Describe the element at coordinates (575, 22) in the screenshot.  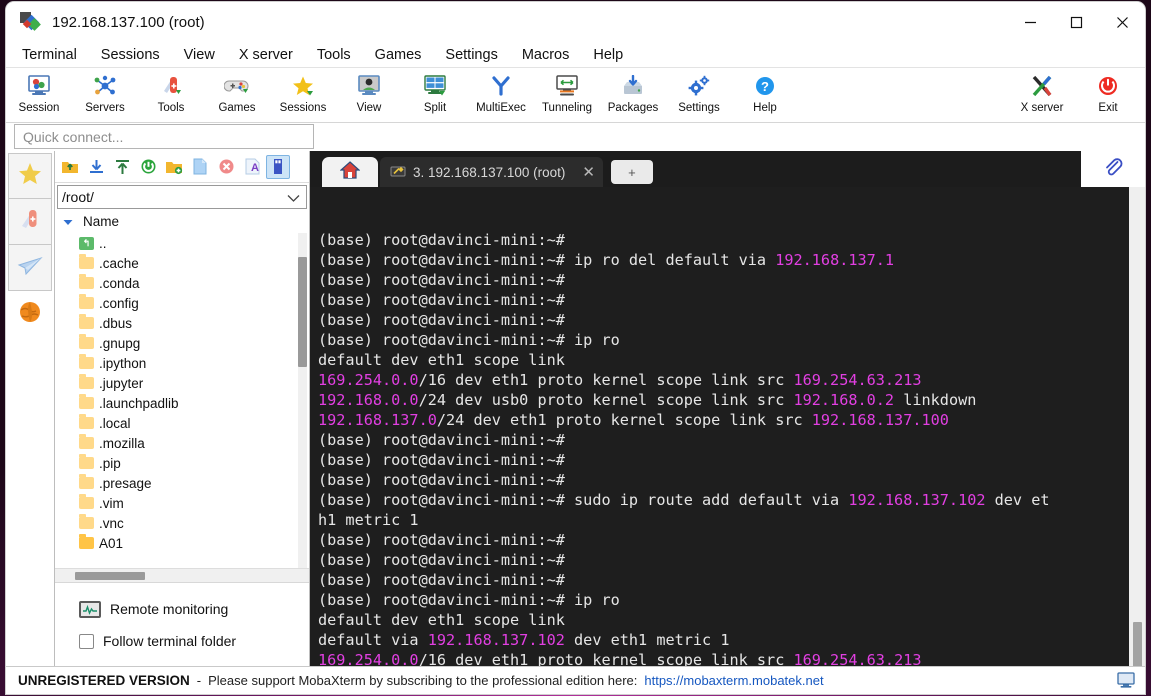
I see `title-bar: 192.168.137.100 (root)` at that location.